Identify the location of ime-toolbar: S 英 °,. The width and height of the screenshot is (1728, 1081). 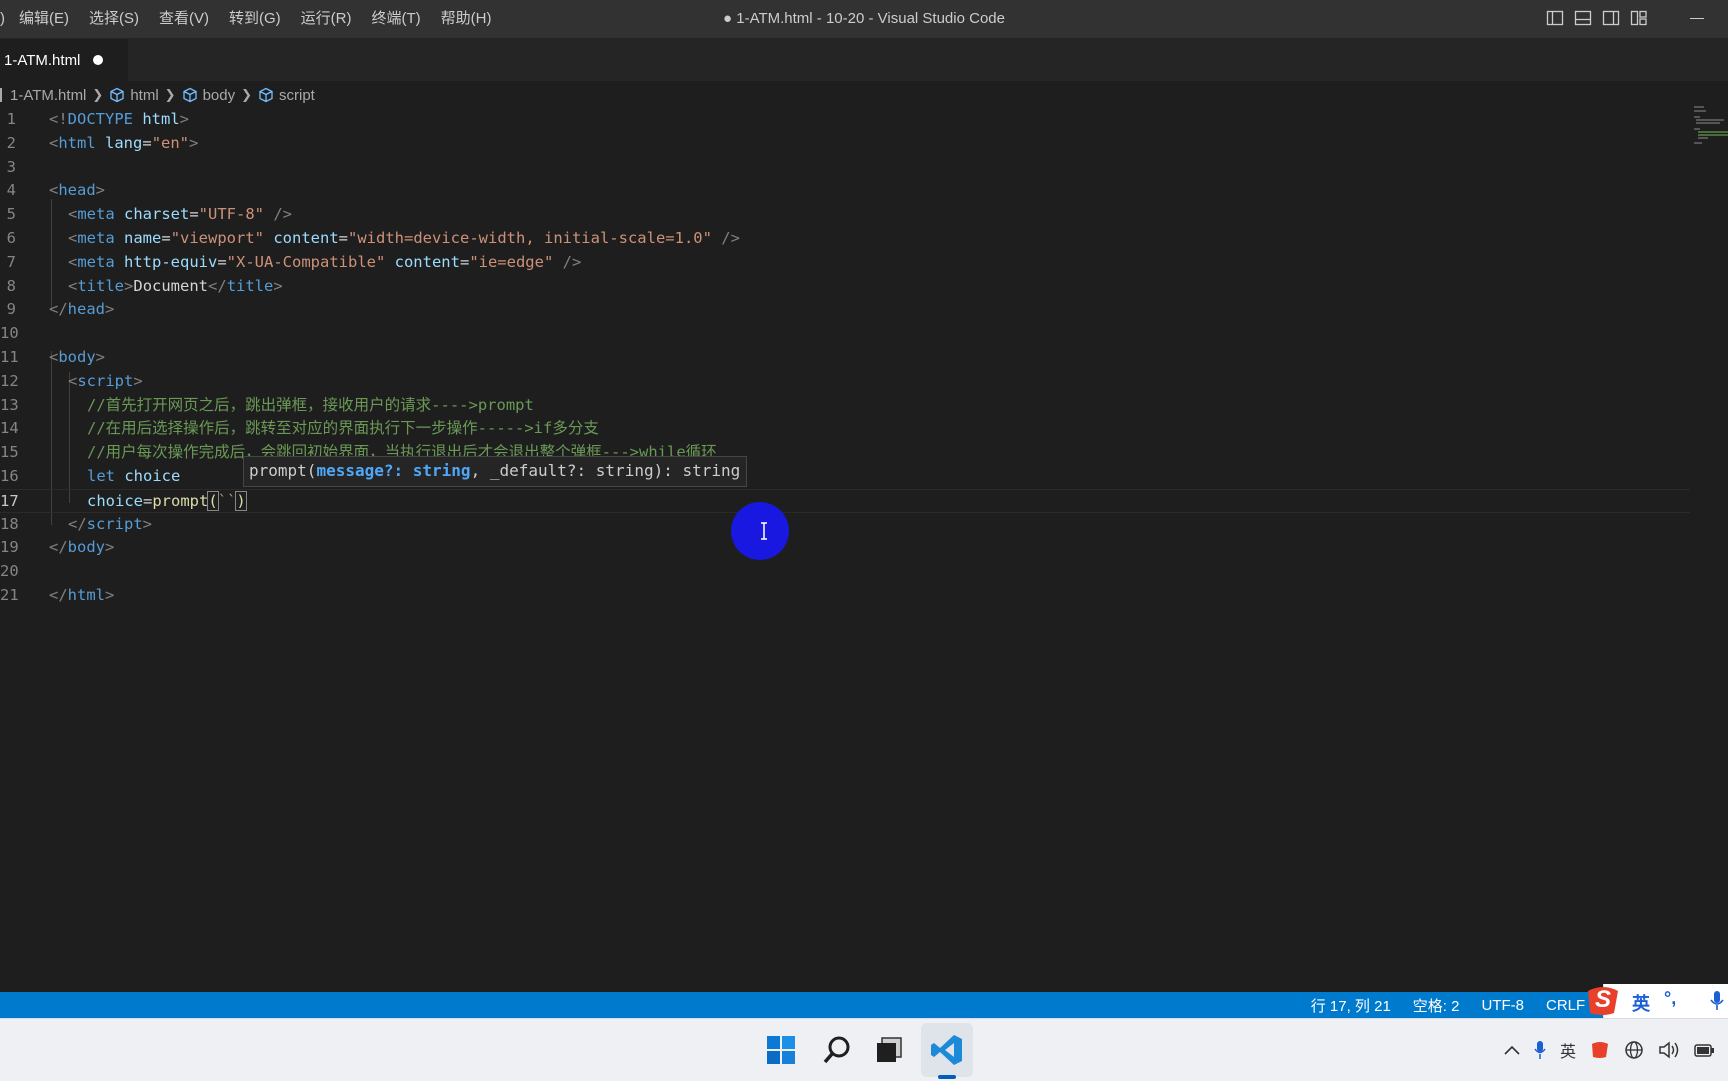
(1658, 1001).